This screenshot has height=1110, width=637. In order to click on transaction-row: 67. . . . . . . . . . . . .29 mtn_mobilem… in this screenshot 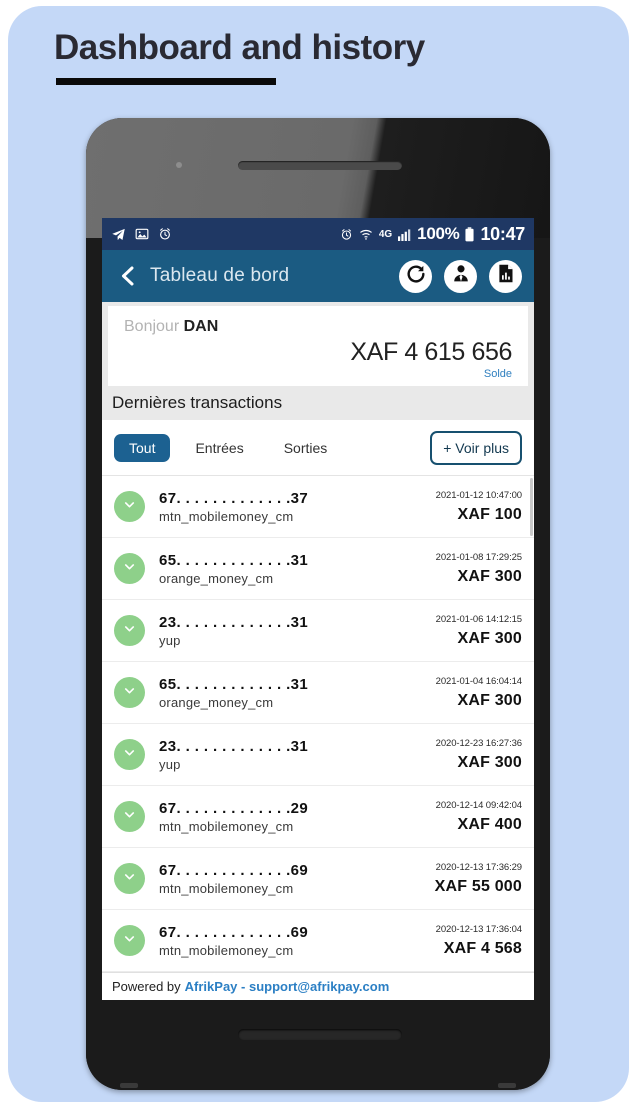, I will do `click(318, 817)`.